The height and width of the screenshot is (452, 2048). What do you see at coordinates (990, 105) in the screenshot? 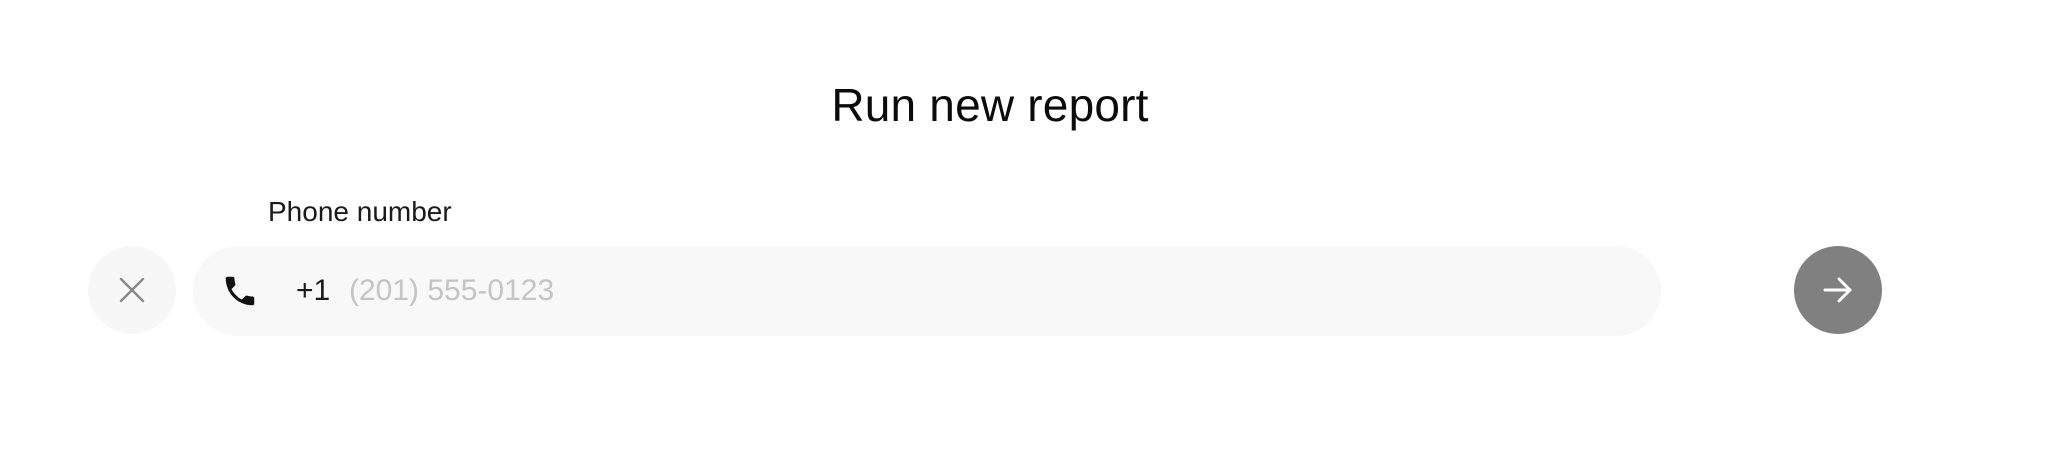
I see `page-title: Run new report` at bounding box center [990, 105].